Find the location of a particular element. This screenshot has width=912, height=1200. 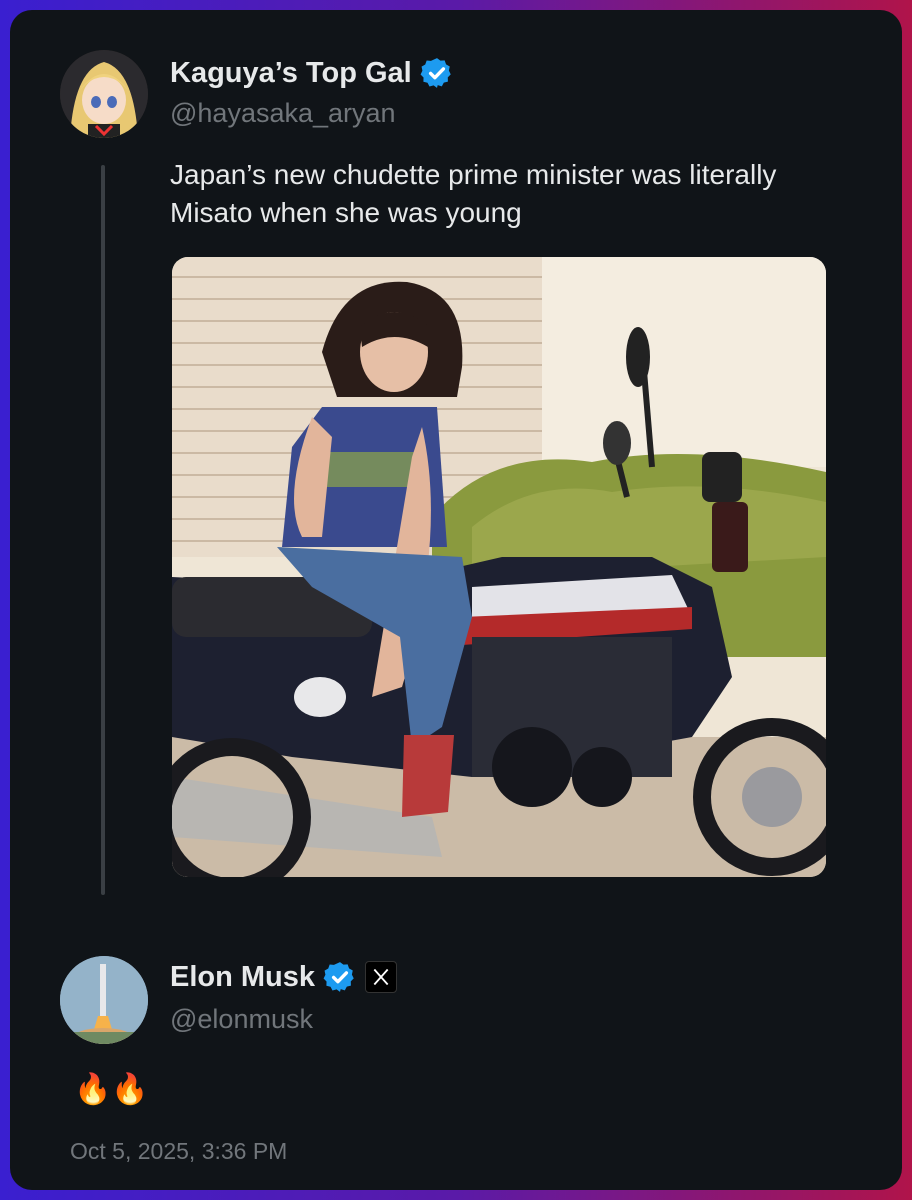

x-logo-icon is located at coordinates (381, 977).